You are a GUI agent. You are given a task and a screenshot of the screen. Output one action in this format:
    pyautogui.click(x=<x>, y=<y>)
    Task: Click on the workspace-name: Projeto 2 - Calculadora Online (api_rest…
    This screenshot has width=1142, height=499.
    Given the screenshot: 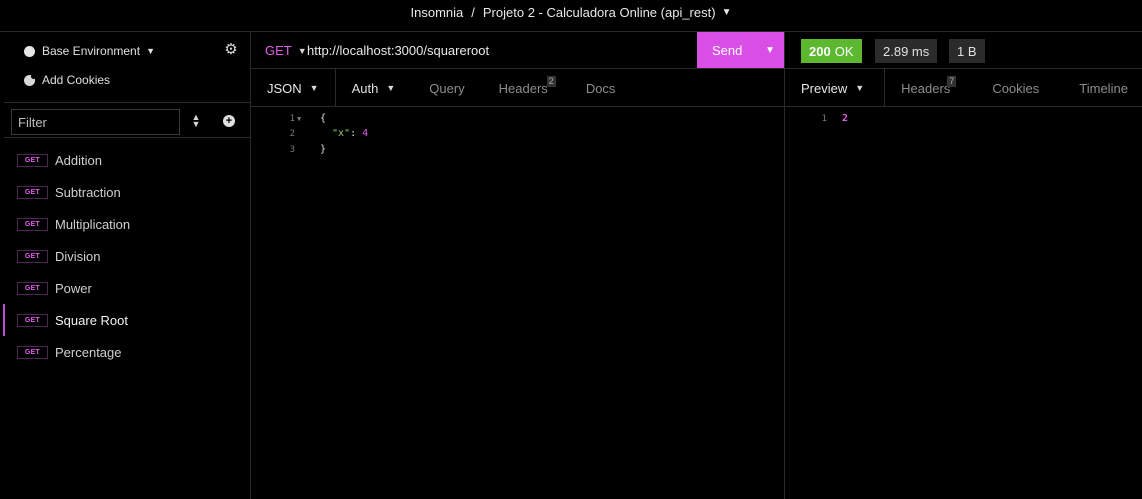 What is the action you would take?
    pyautogui.click(x=599, y=12)
    